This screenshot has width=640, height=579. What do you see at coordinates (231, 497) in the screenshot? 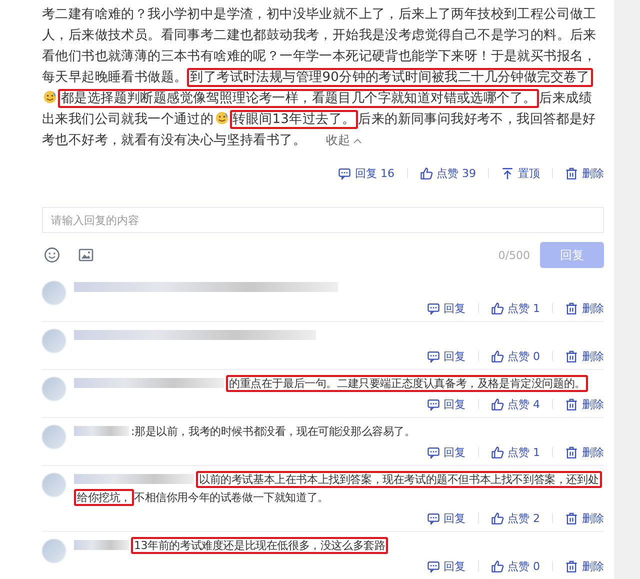
I see `reply-text: 不相信你用今年的试卷做一下就知道了。` at bounding box center [231, 497].